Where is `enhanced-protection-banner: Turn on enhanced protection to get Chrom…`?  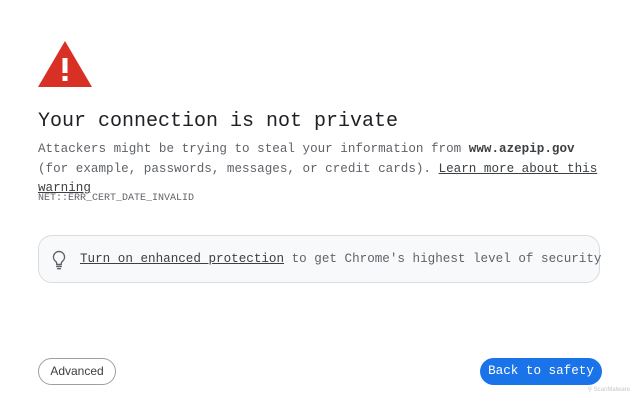 enhanced-protection-banner: Turn on enhanced protection to get Chrom… is located at coordinates (319, 259).